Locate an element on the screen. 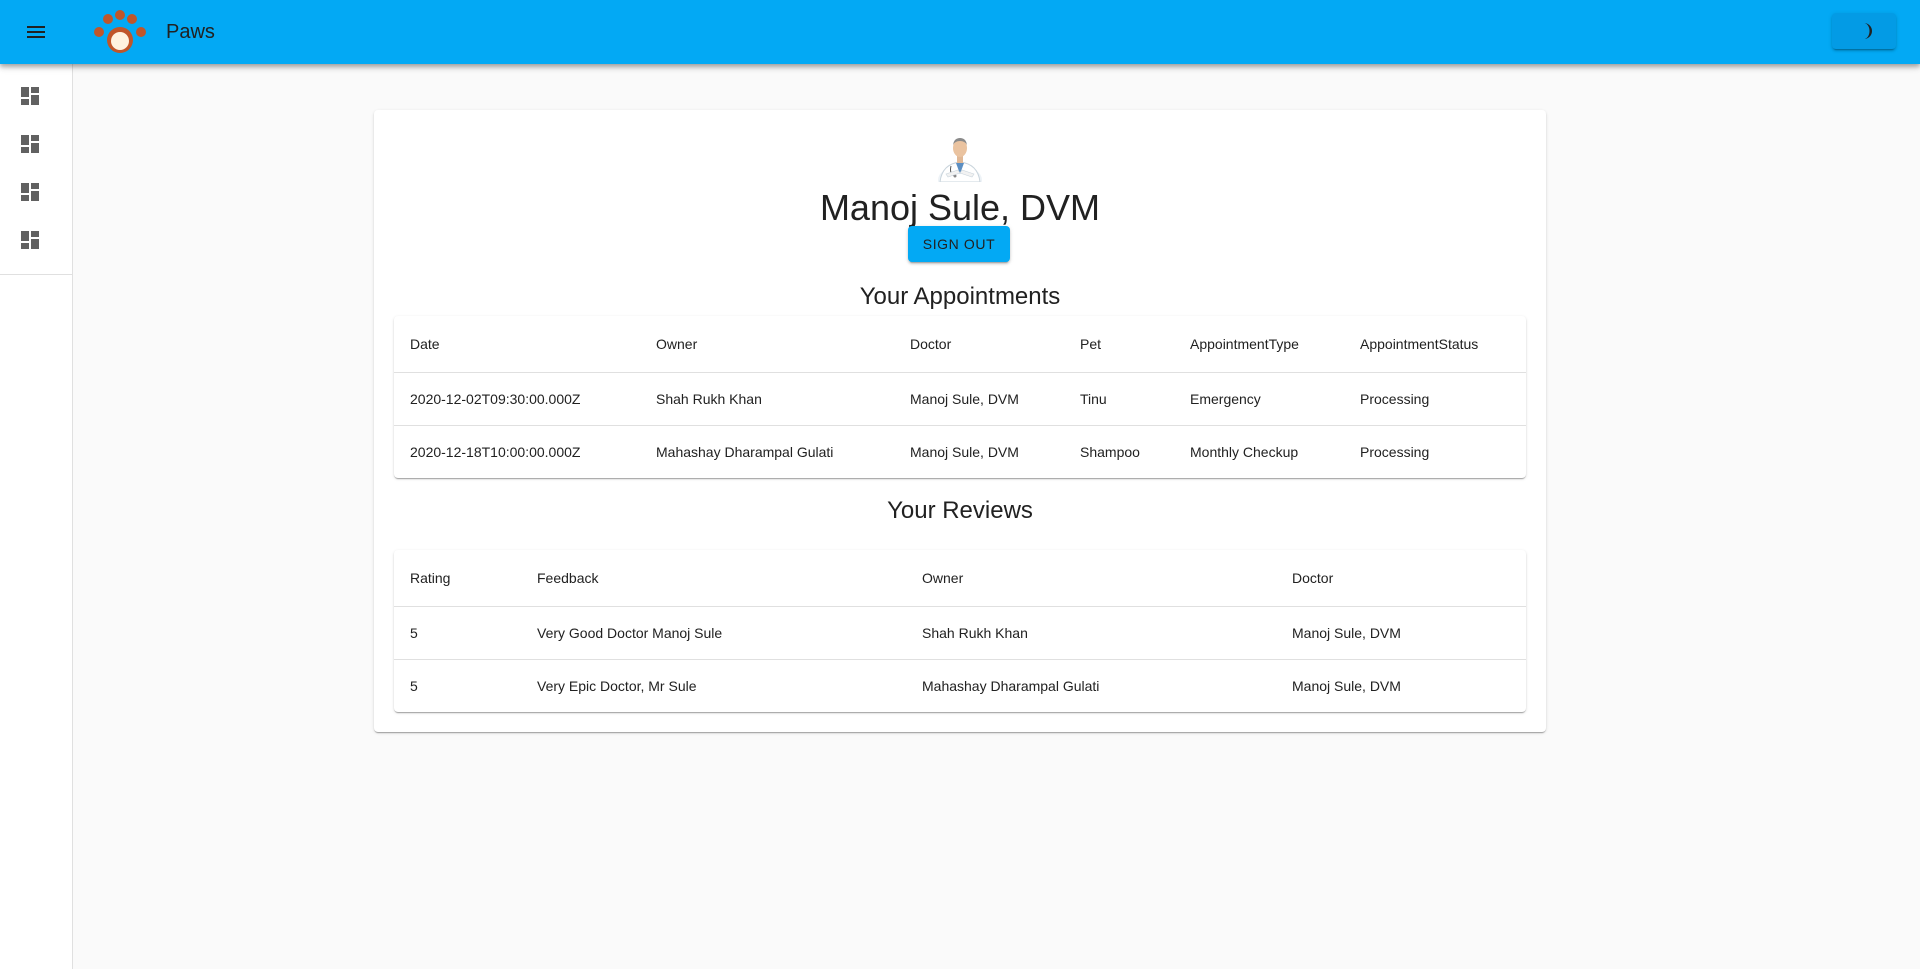 Image resolution: width=1920 pixels, height=969 pixels. appointments-title: Your Appointments is located at coordinates (960, 296).